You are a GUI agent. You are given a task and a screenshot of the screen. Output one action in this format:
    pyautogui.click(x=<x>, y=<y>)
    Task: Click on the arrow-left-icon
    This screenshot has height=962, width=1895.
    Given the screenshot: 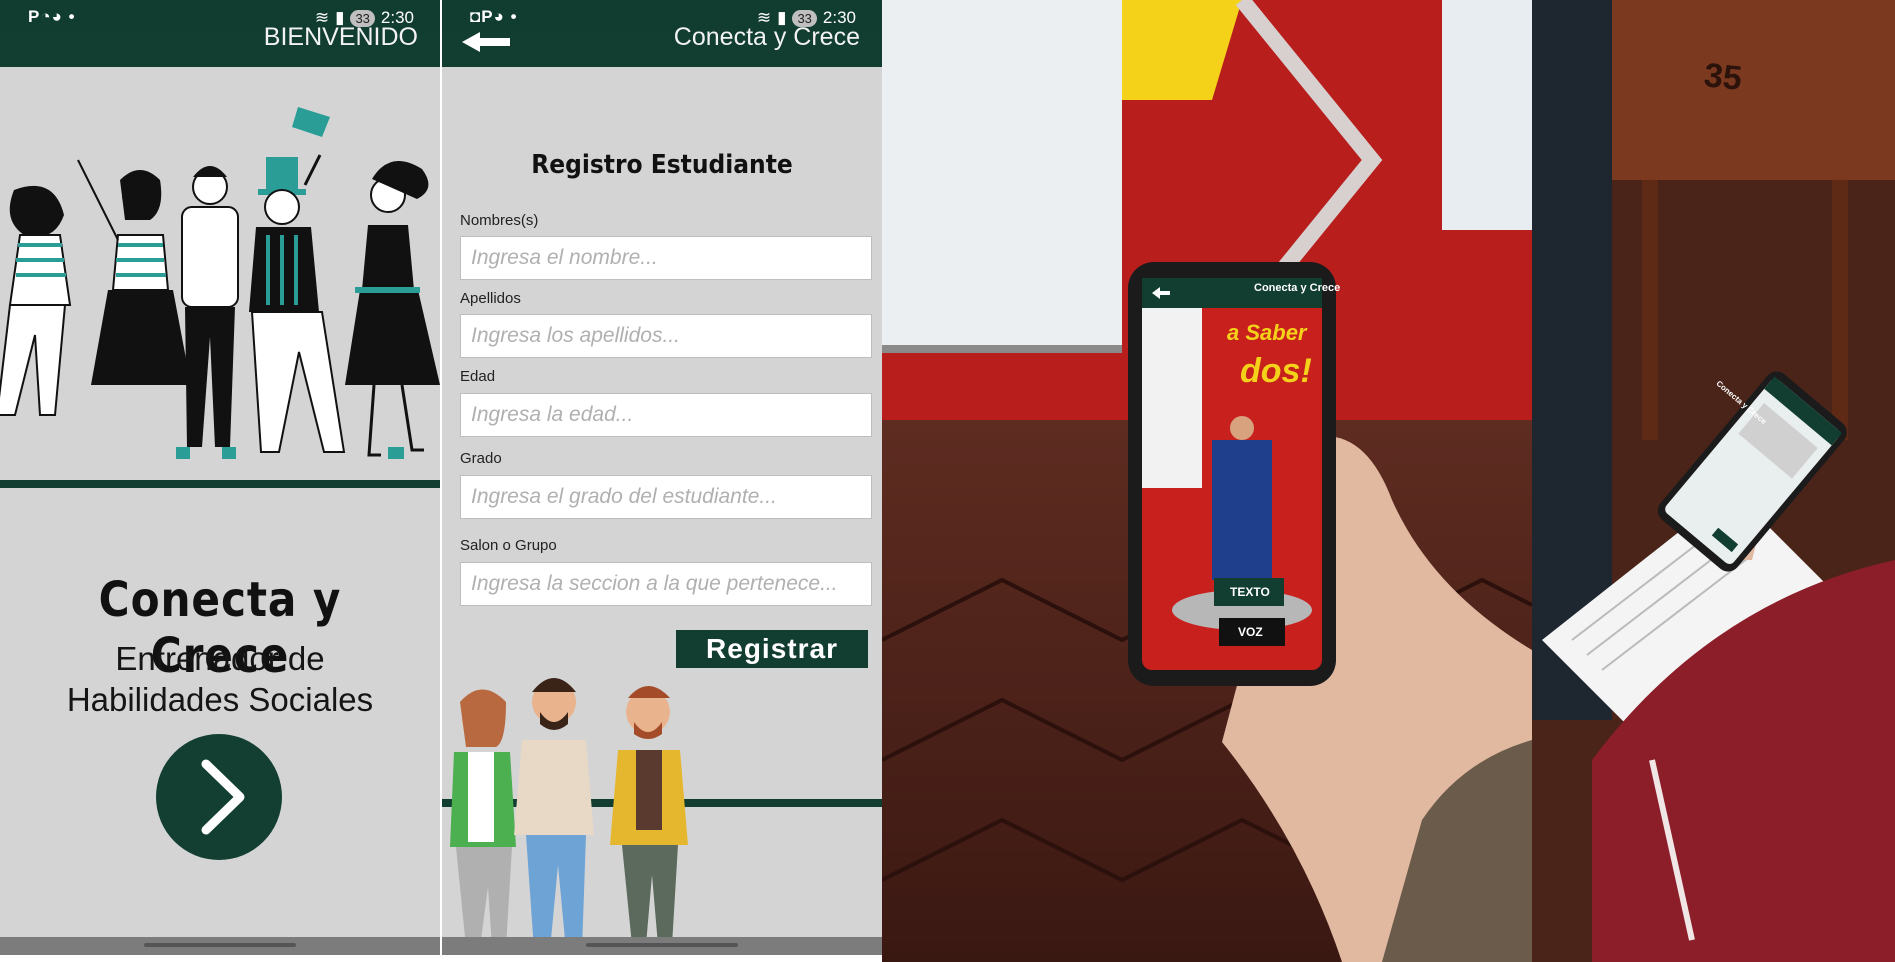 What is the action you would take?
    pyautogui.click(x=487, y=42)
    